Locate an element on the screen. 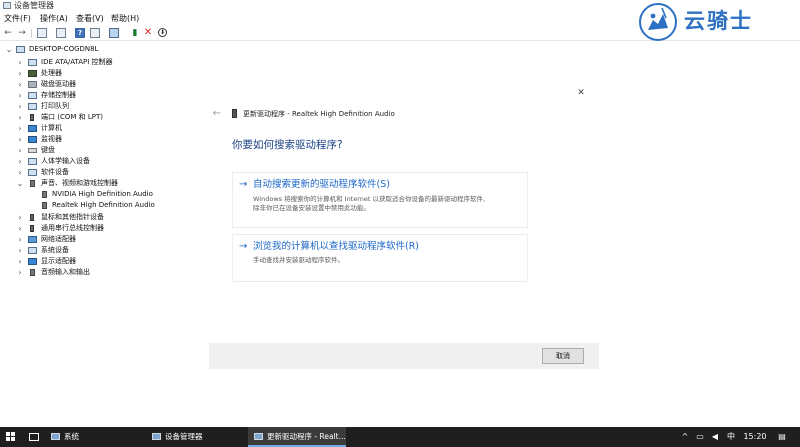 The height and width of the screenshot is (447, 800). download-icon: ⬇ is located at coordinates (162, 32).